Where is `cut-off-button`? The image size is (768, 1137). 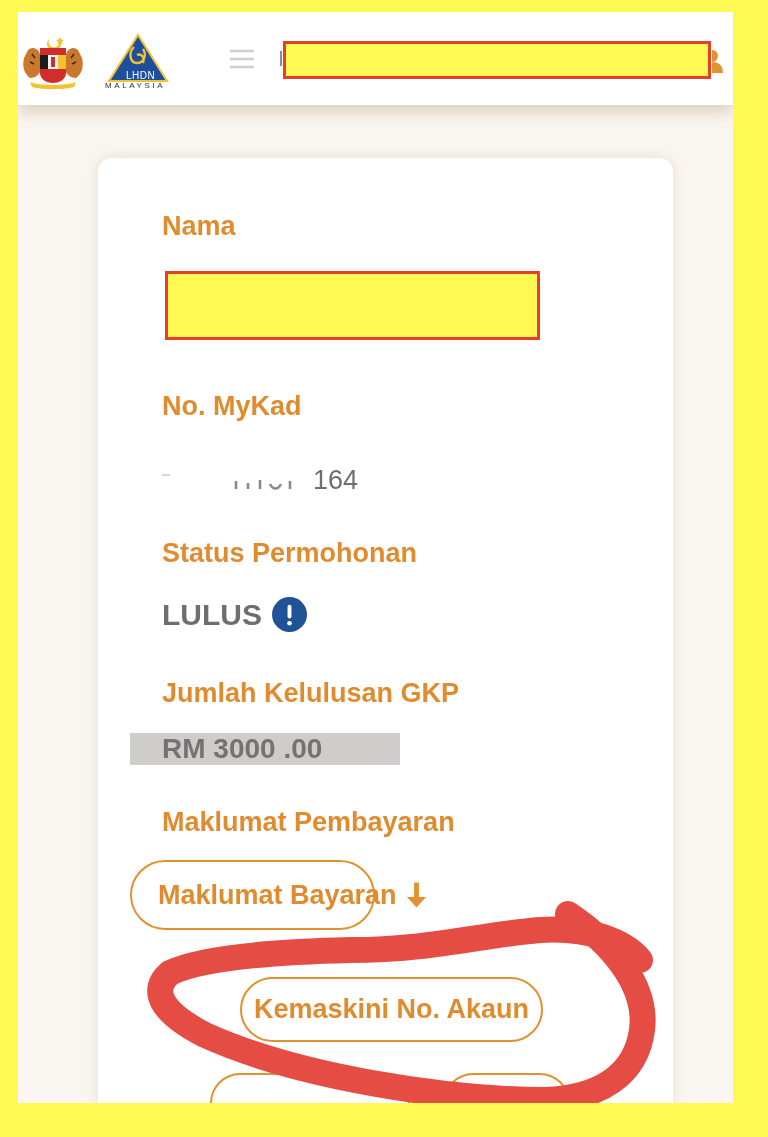 cut-off-button is located at coordinates (310, 1088).